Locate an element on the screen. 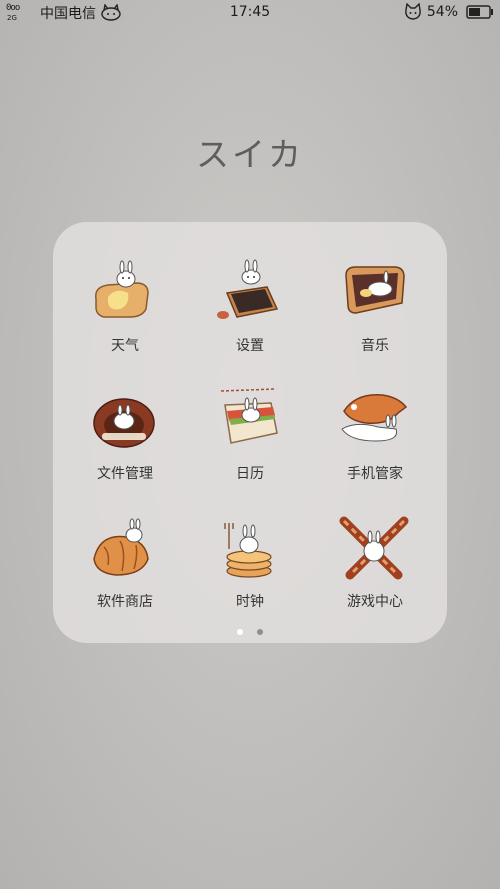 The height and width of the screenshot is (889, 500). bacon-bunny-icon is located at coordinates (374, 548).